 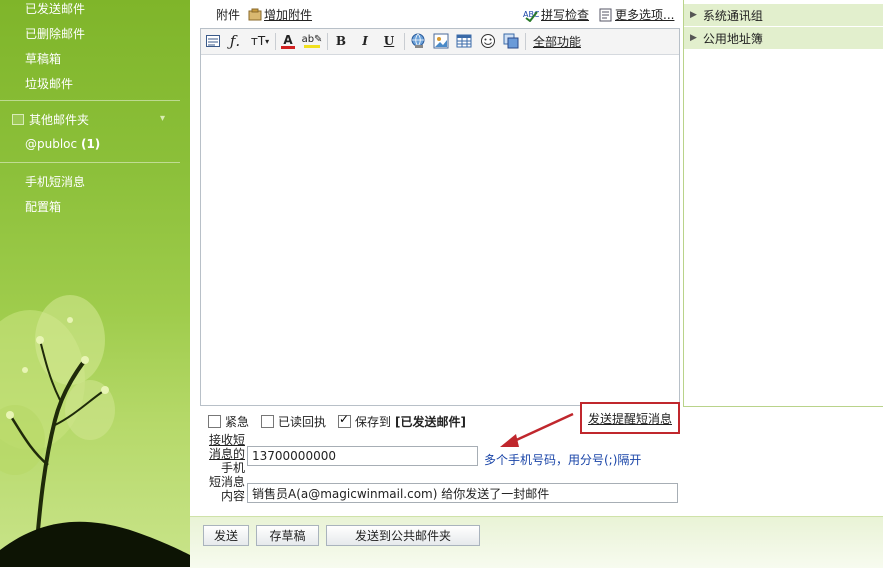 I want to click on receiver-label-line1: 接收短, so click(x=226, y=440).